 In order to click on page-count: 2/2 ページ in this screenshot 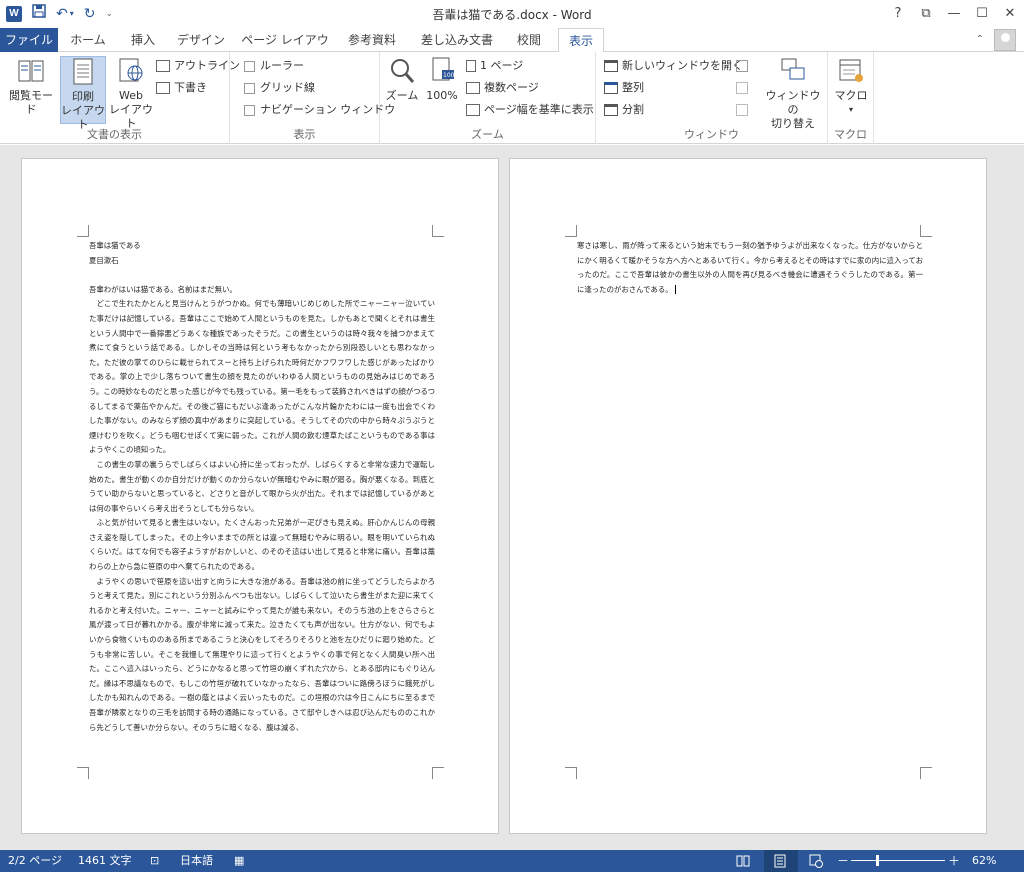, I will do `click(35, 861)`.